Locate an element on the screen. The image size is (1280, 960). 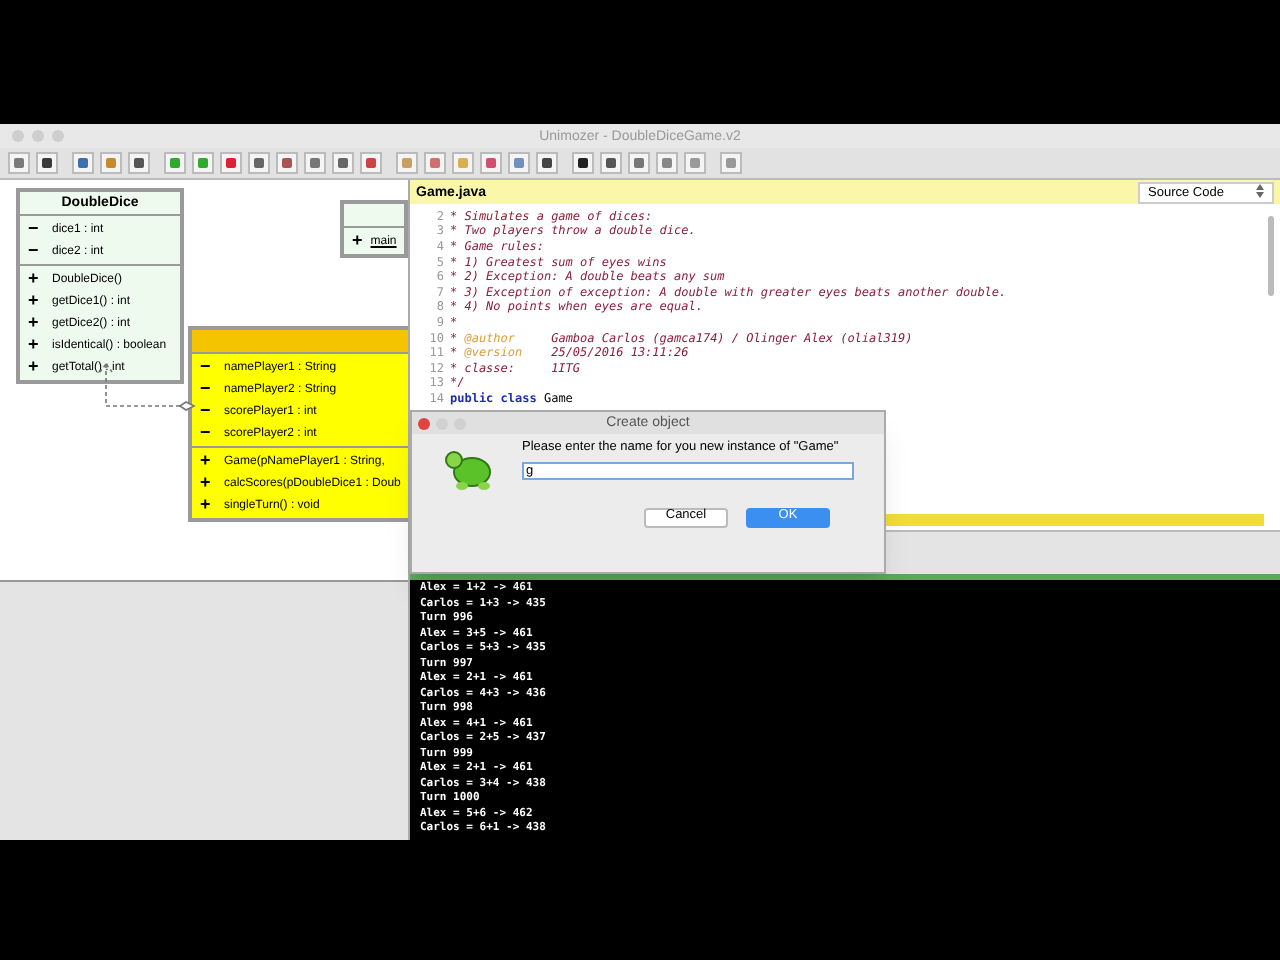
scrollbar is located at coordinates (1271, 256).